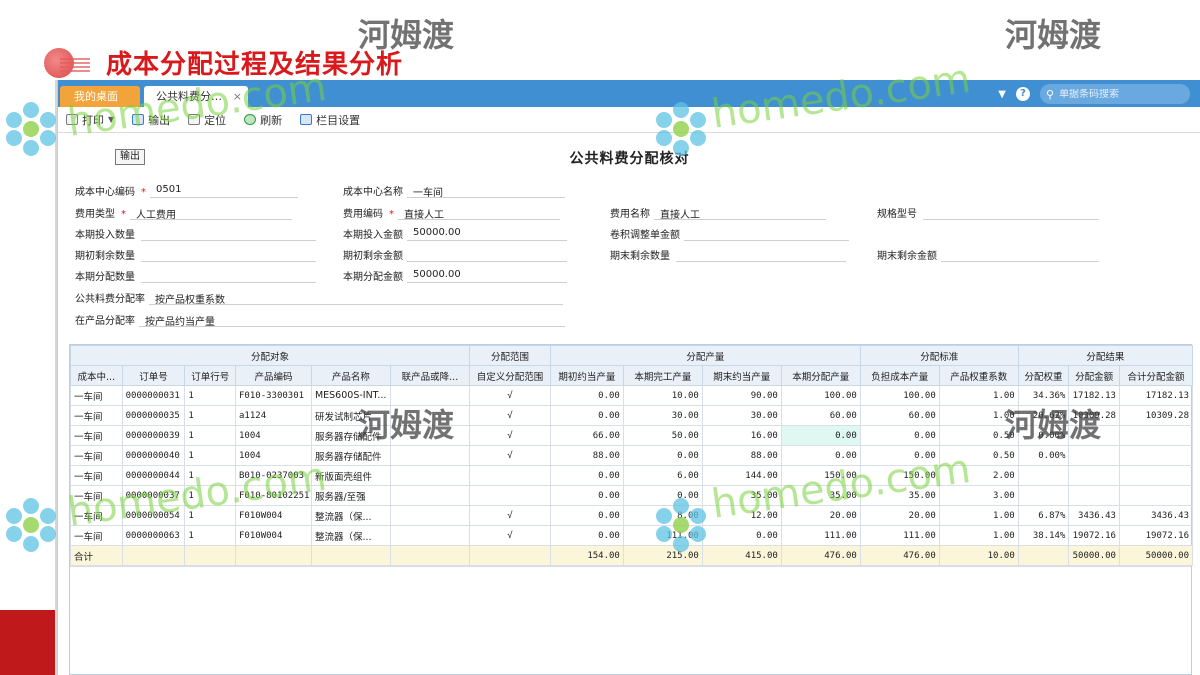 The image size is (1200, 675). Describe the element at coordinates (741, 555) in the screenshot. I see `table-cell: 415.00` at that location.